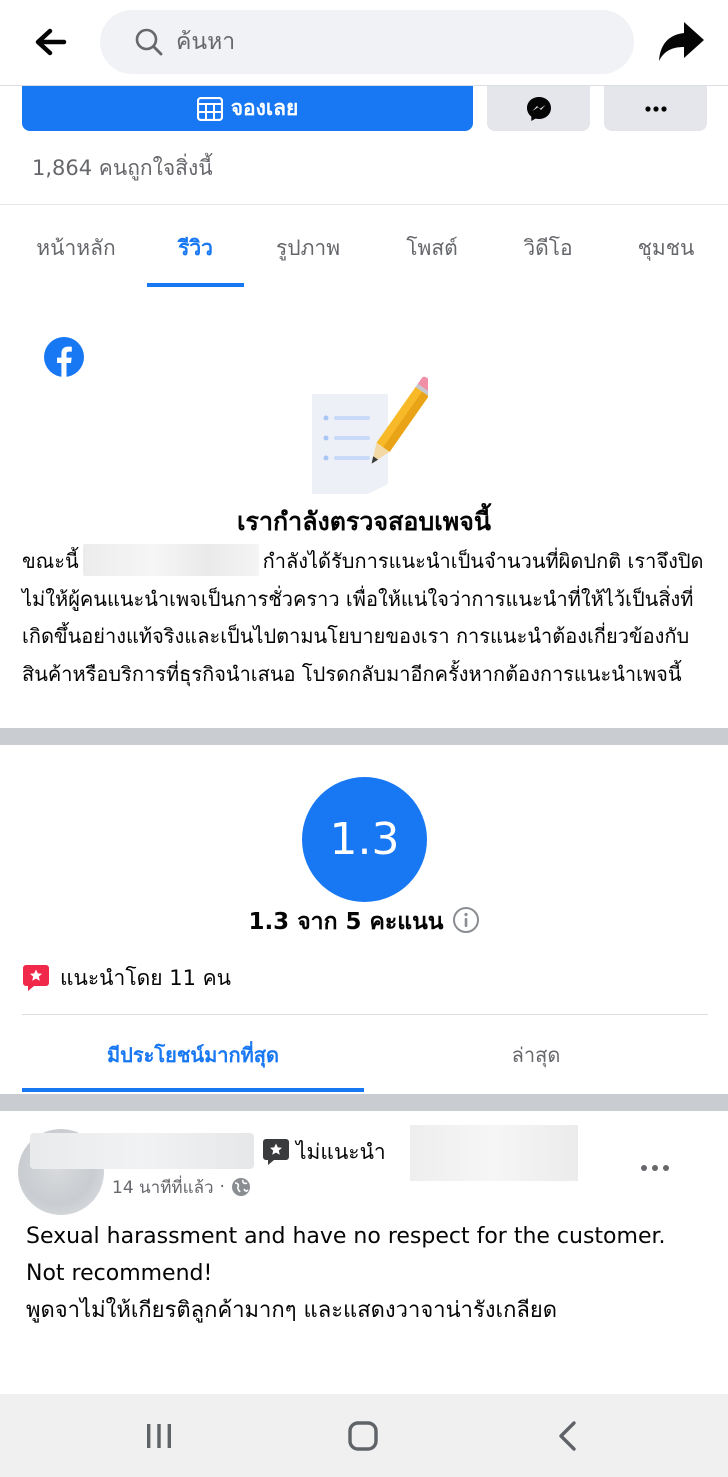 The width and height of the screenshot is (728, 1477). Describe the element at coordinates (364, 247) in the screenshot. I see `page-tabs: หน้าหลัก รีวิว รูปภาพ โพสต์ วิดีโอ ชุมชน` at that location.